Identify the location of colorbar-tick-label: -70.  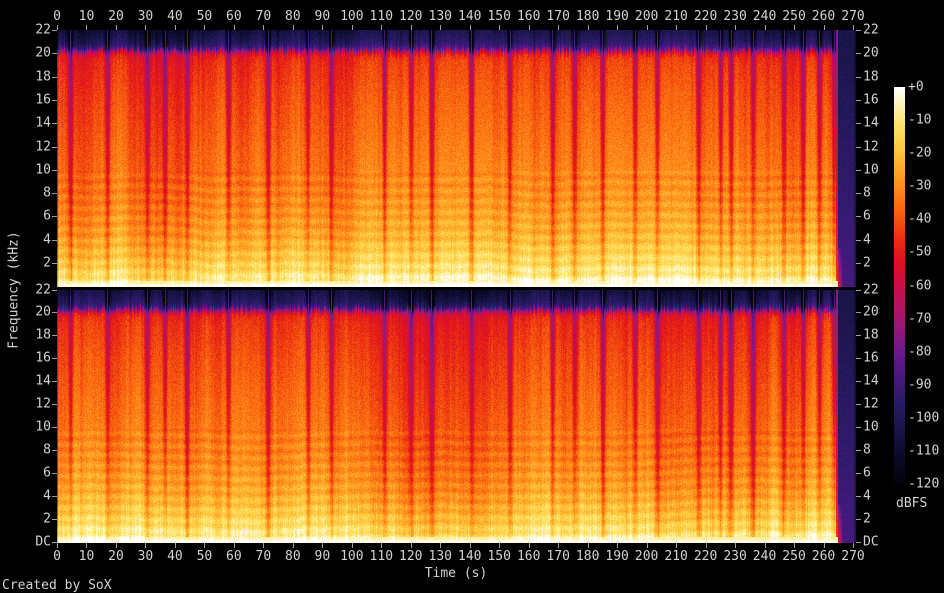
(920, 319).